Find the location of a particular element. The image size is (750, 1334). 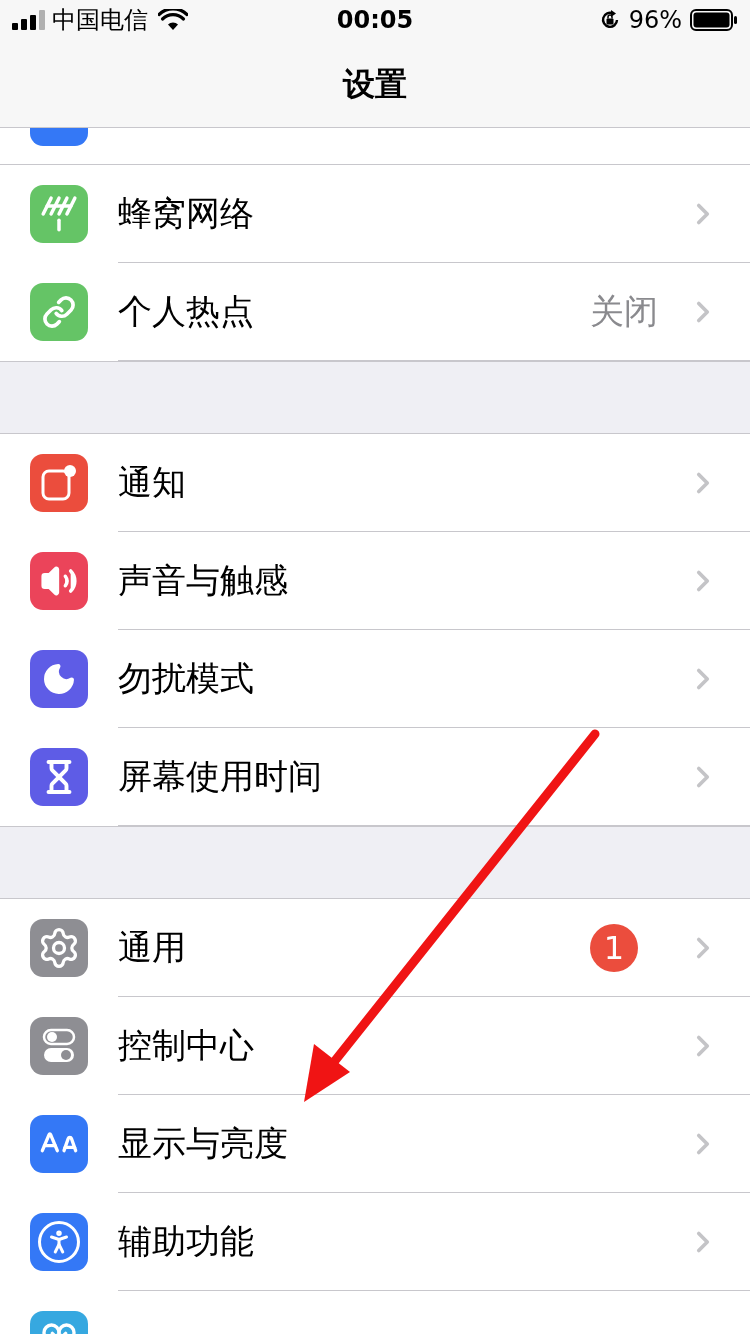

settings-icon is located at coordinates (59, 948).